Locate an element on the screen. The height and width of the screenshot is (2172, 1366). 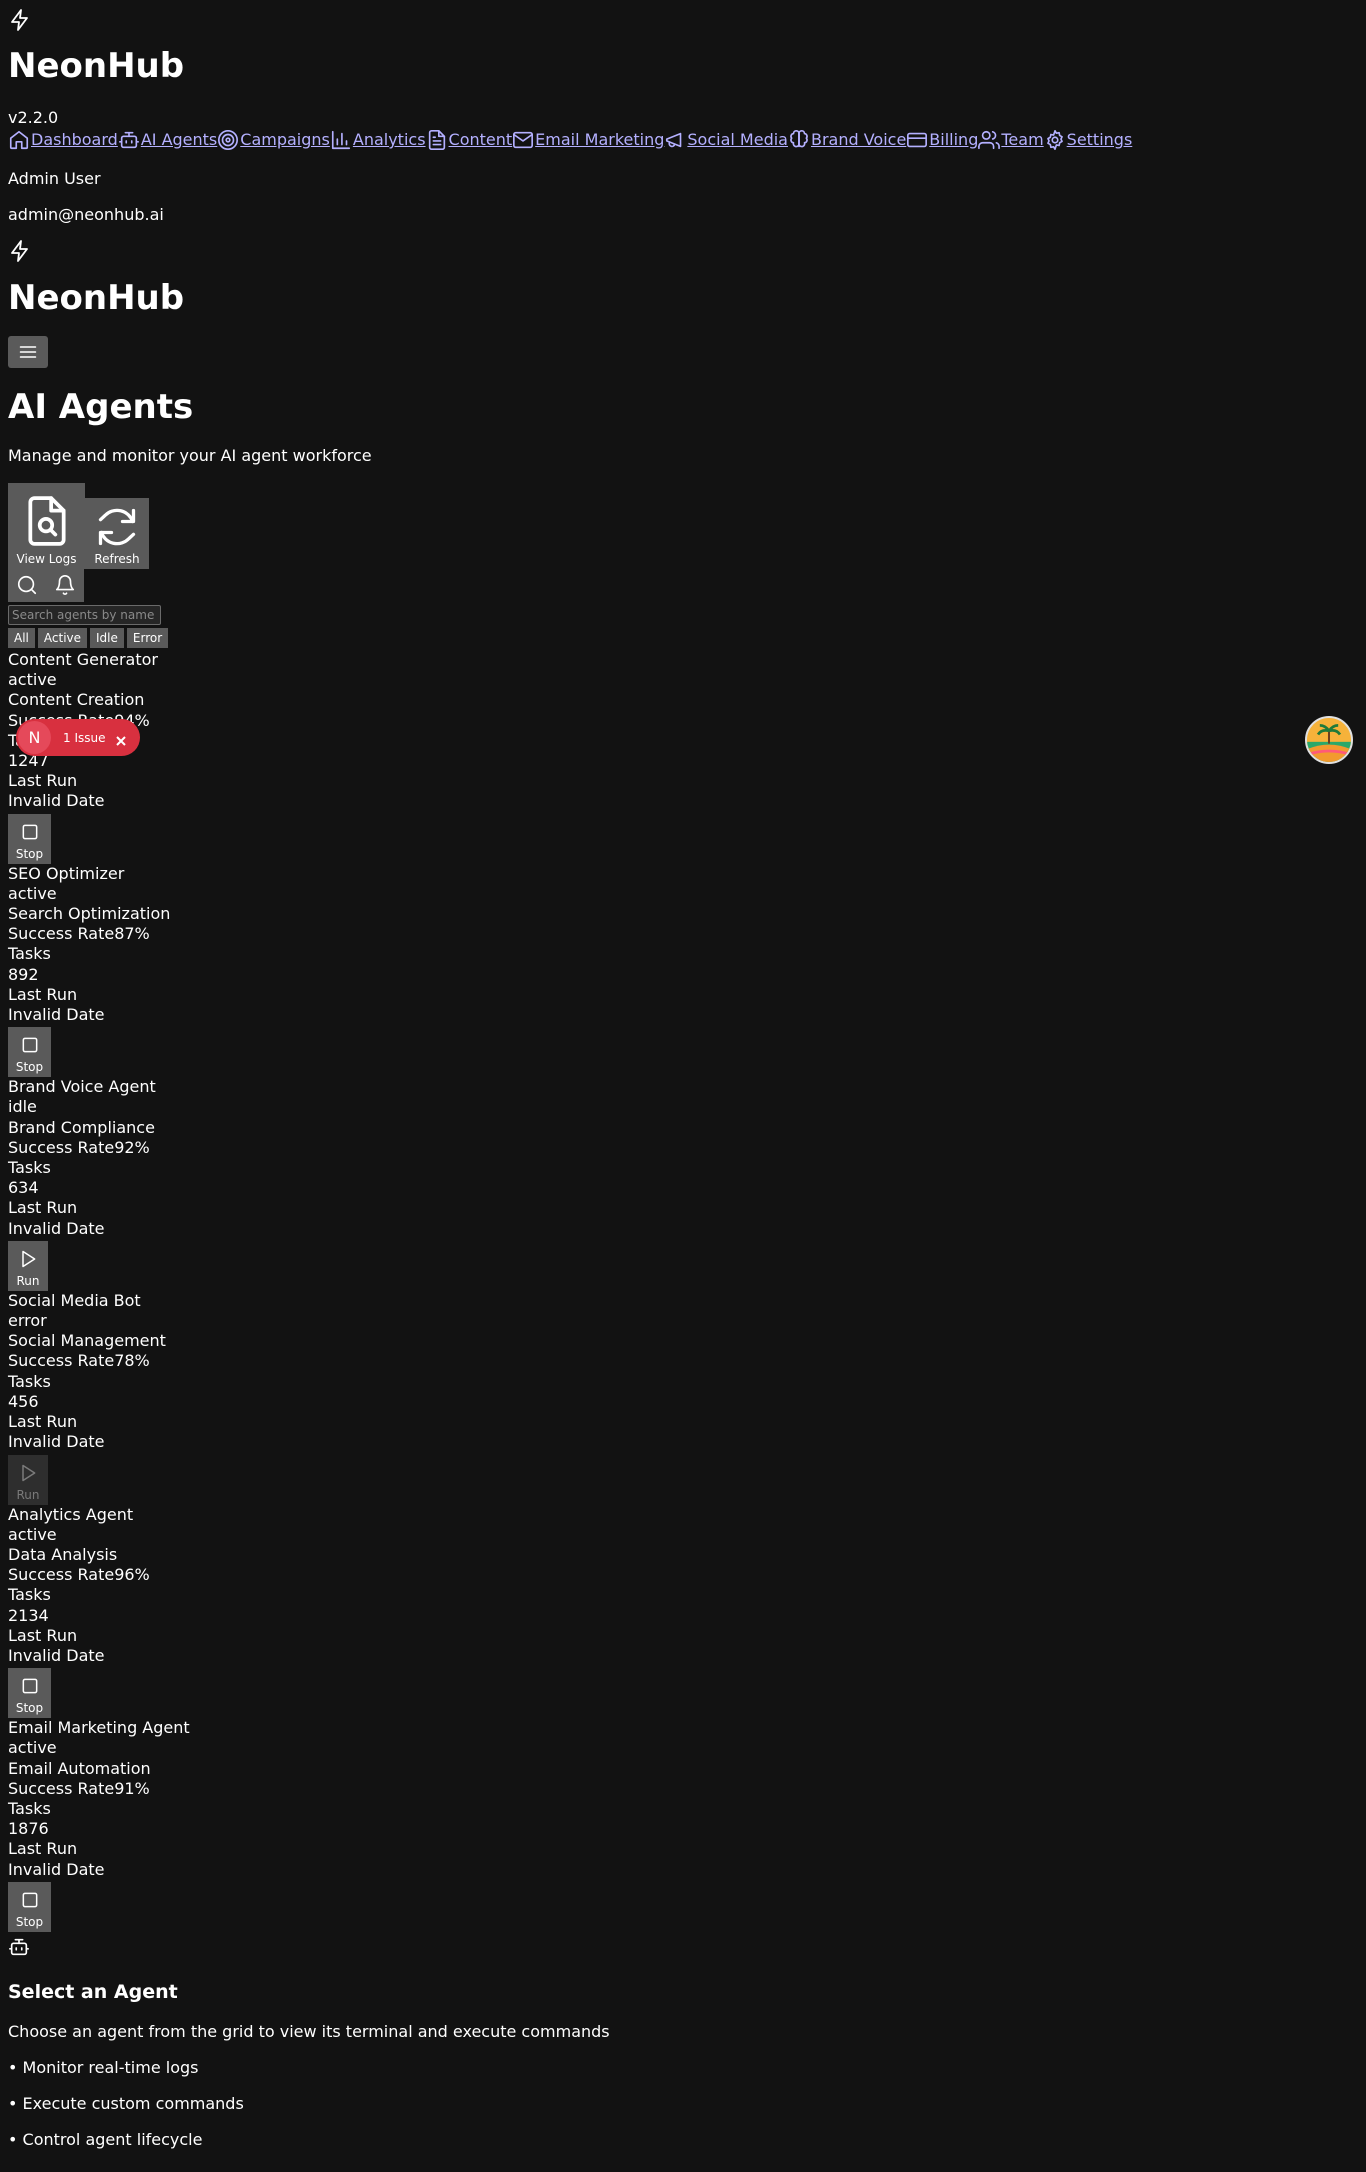
tasks-value: 2134 is located at coordinates (28, 1615).